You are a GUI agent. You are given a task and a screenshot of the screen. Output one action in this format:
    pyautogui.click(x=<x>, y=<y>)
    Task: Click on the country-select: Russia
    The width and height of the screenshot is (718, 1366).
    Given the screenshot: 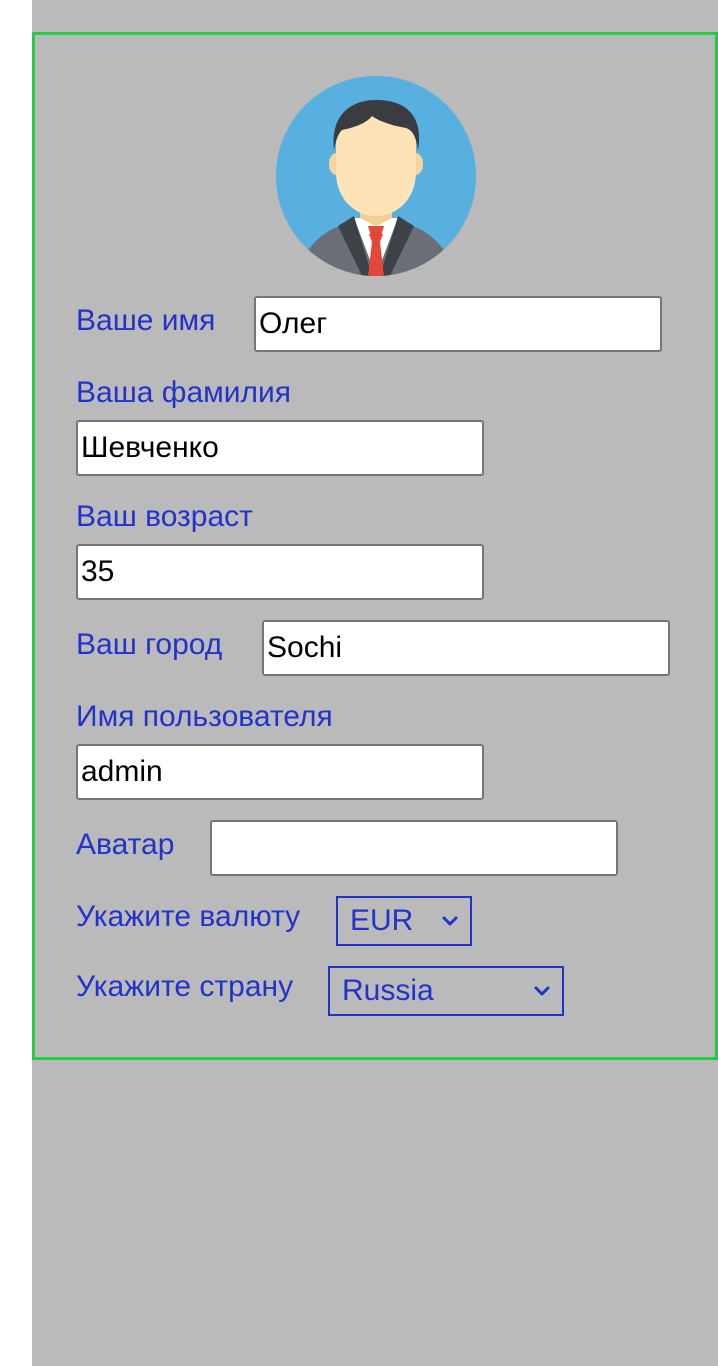 What is the action you would take?
    pyautogui.click(x=446, y=991)
    